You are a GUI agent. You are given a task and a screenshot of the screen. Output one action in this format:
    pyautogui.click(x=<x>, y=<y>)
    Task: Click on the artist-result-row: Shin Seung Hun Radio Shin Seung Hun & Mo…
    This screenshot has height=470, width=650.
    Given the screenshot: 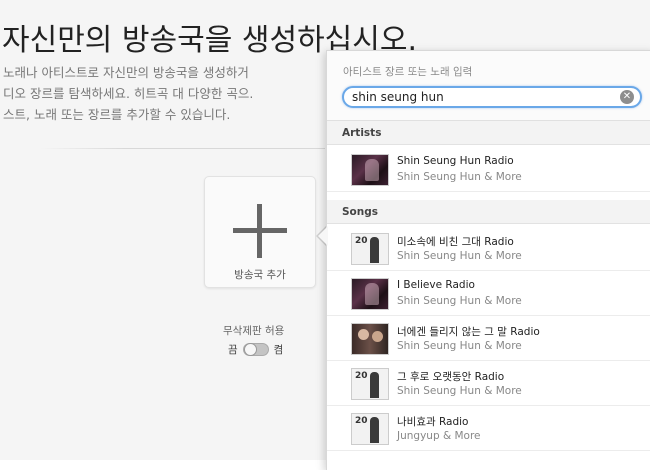 What is the action you would take?
    pyautogui.click(x=488, y=169)
    